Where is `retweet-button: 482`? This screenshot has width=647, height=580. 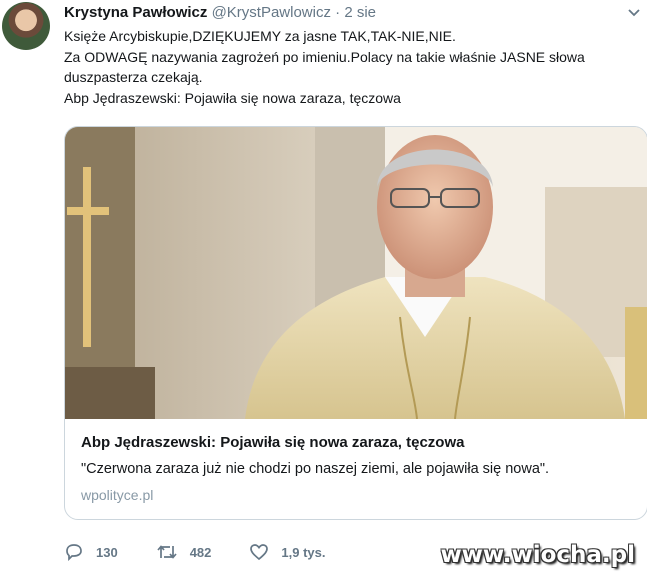 retweet-button: 482 is located at coordinates (184, 552).